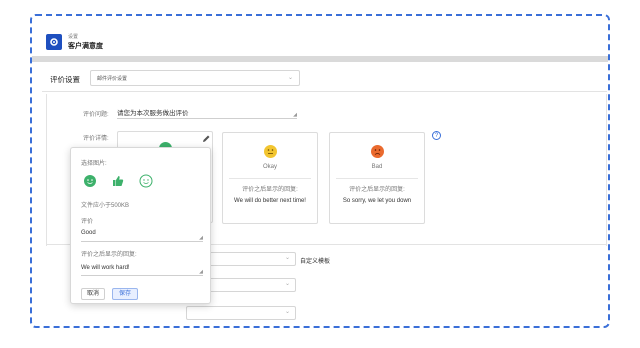 The height and width of the screenshot is (348, 640). What do you see at coordinates (94, 164) in the screenshot?
I see `choose-image-label: 选择图片:` at bounding box center [94, 164].